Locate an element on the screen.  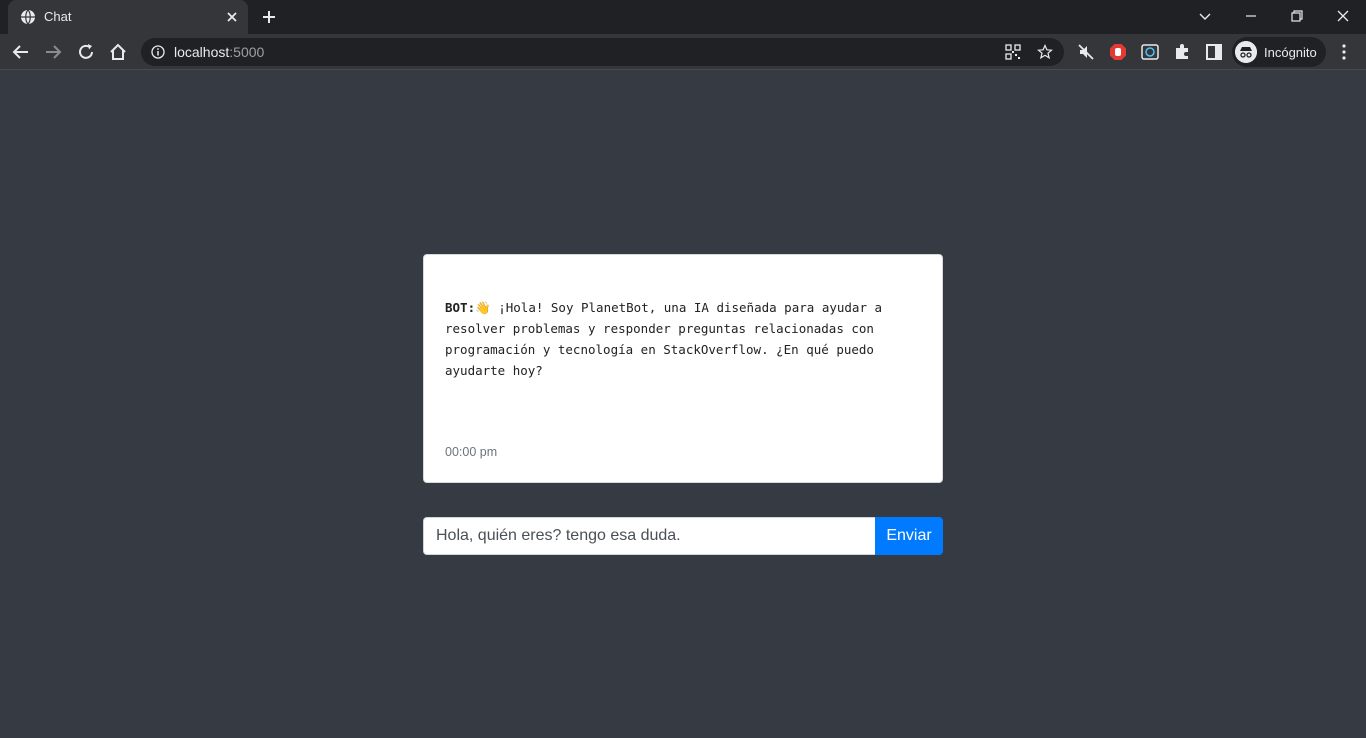
tab-title: Chat is located at coordinates (58, 16).